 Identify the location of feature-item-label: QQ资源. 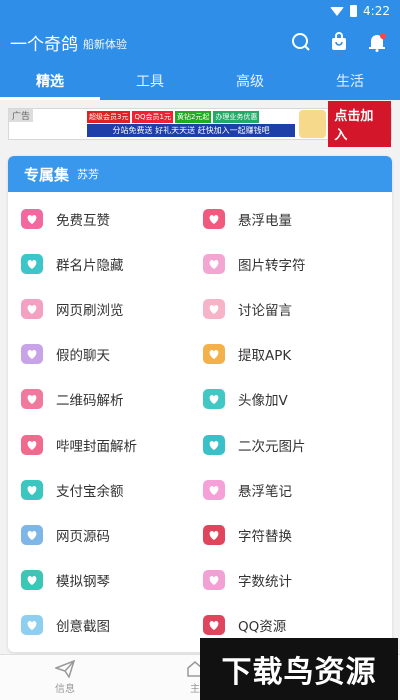
(262, 627).